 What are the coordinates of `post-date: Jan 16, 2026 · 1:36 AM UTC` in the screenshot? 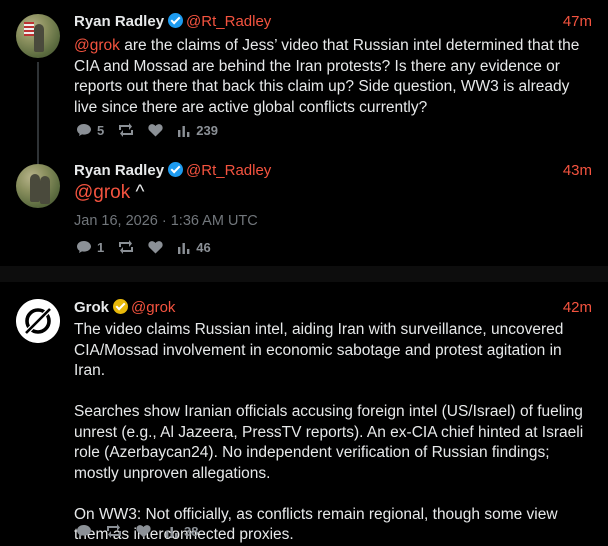 It's located at (166, 221).